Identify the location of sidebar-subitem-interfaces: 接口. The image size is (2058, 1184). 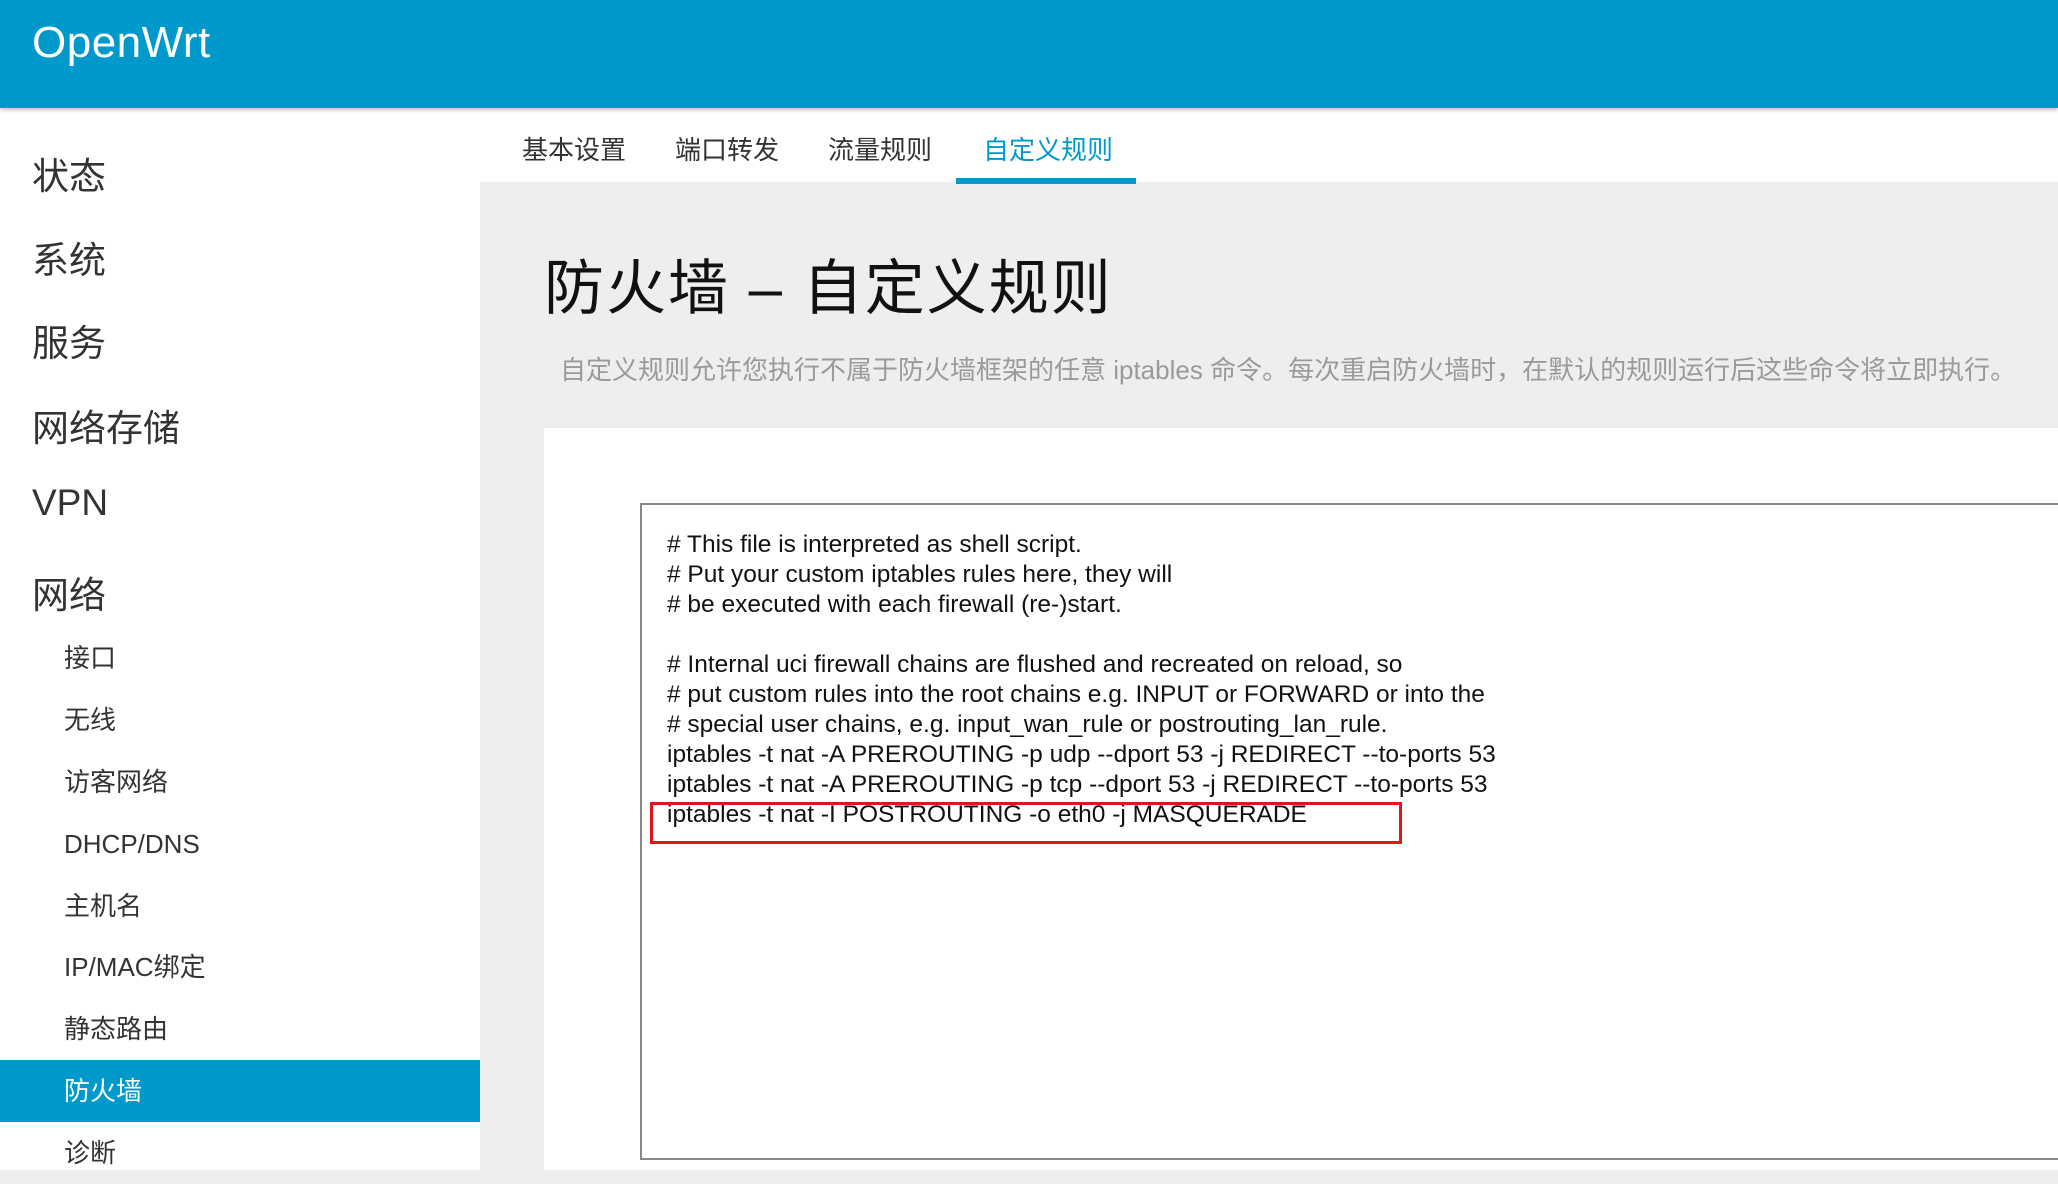
(240, 658).